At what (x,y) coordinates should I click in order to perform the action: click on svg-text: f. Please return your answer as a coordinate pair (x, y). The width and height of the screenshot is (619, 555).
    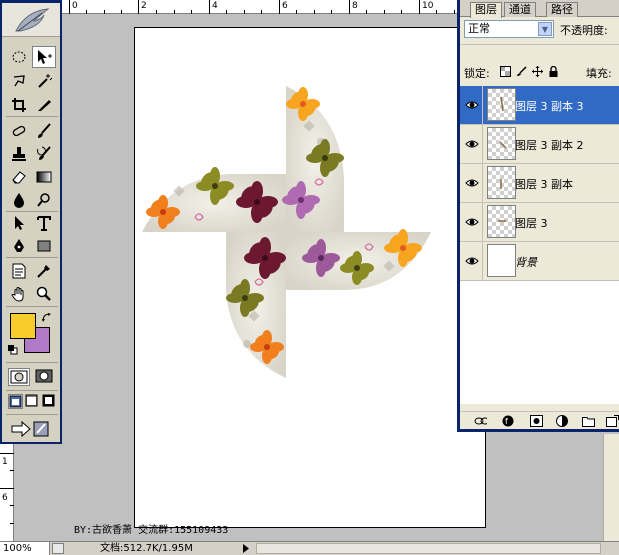
    Looking at the image, I should click on (506, 421).